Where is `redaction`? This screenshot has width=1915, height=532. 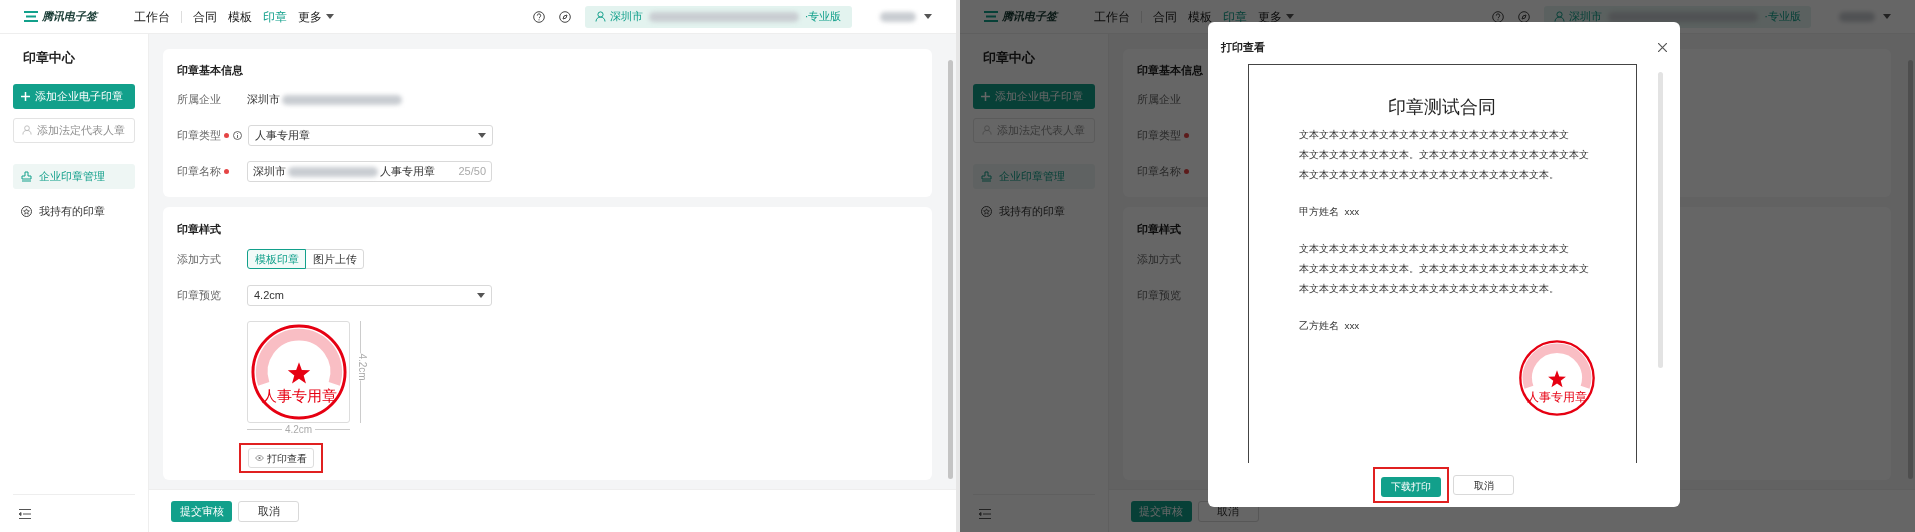 redaction is located at coordinates (897, 16).